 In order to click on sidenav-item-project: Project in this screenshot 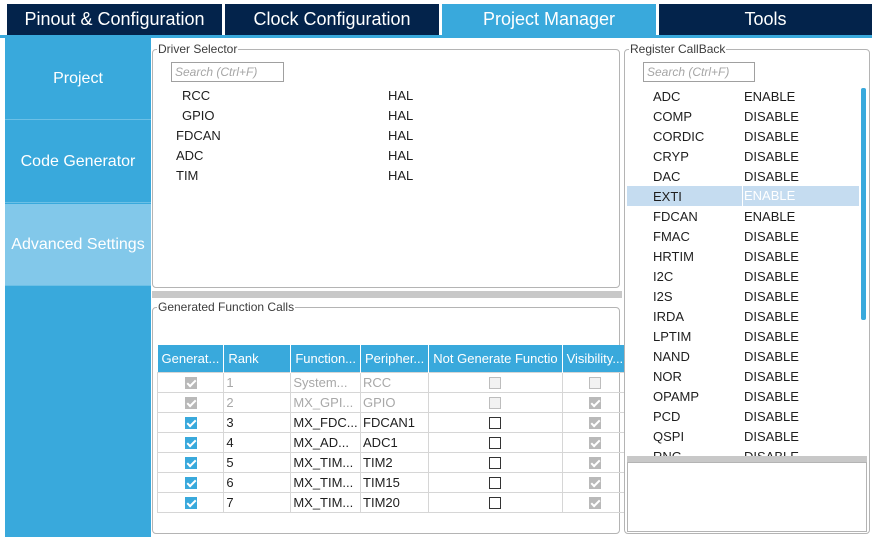, I will do `click(78, 79)`.